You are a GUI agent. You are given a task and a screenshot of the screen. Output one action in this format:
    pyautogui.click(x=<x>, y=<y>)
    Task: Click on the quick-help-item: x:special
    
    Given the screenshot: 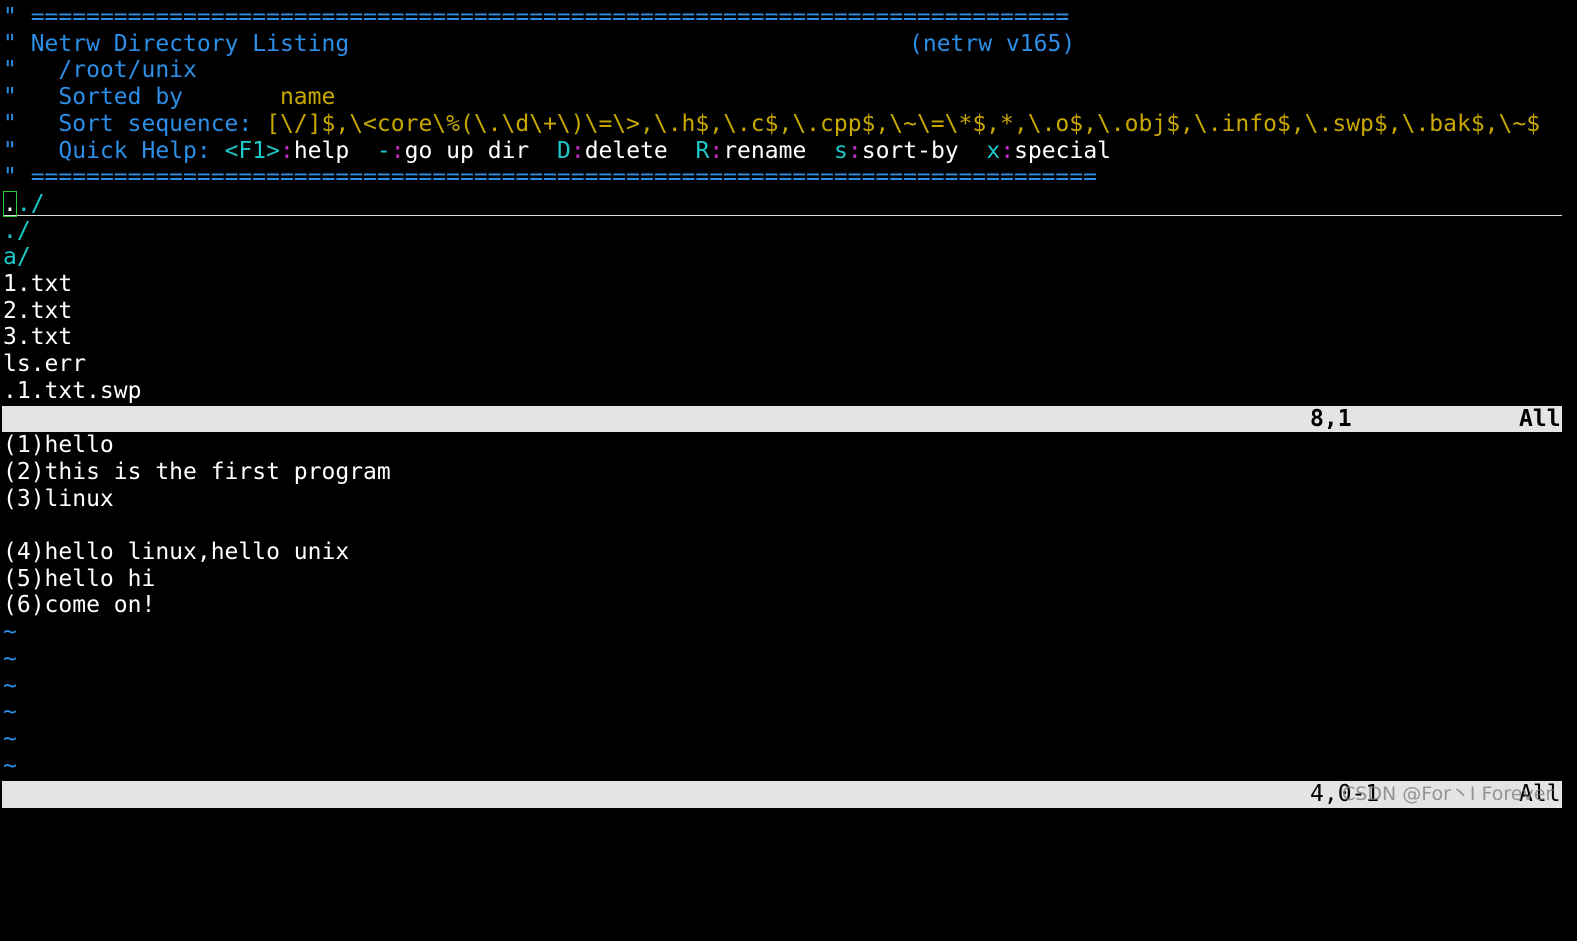 What is the action you would take?
    pyautogui.click(x=1048, y=151)
    